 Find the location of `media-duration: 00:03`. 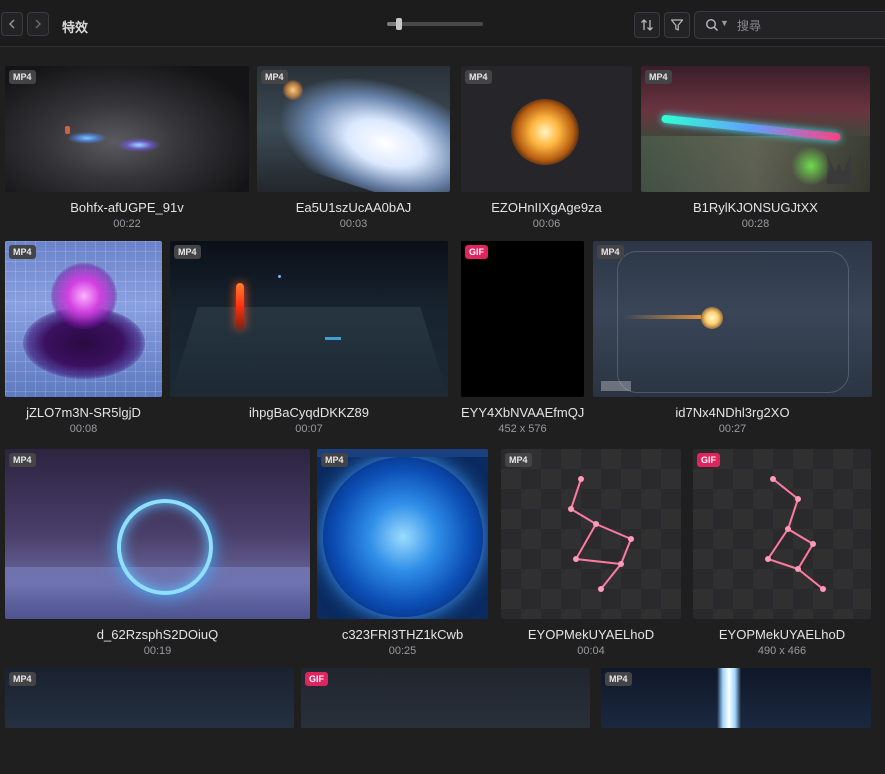

media-duration: 00:03 is located at coordinates (353, 224).